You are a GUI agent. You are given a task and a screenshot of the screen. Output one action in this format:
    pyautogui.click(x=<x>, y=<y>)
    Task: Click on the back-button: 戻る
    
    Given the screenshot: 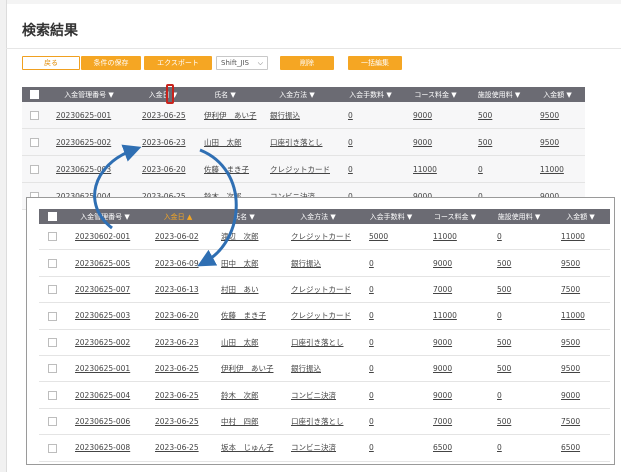 What is the action you would take?
    pyautogui.click(x=51, y=63)
    